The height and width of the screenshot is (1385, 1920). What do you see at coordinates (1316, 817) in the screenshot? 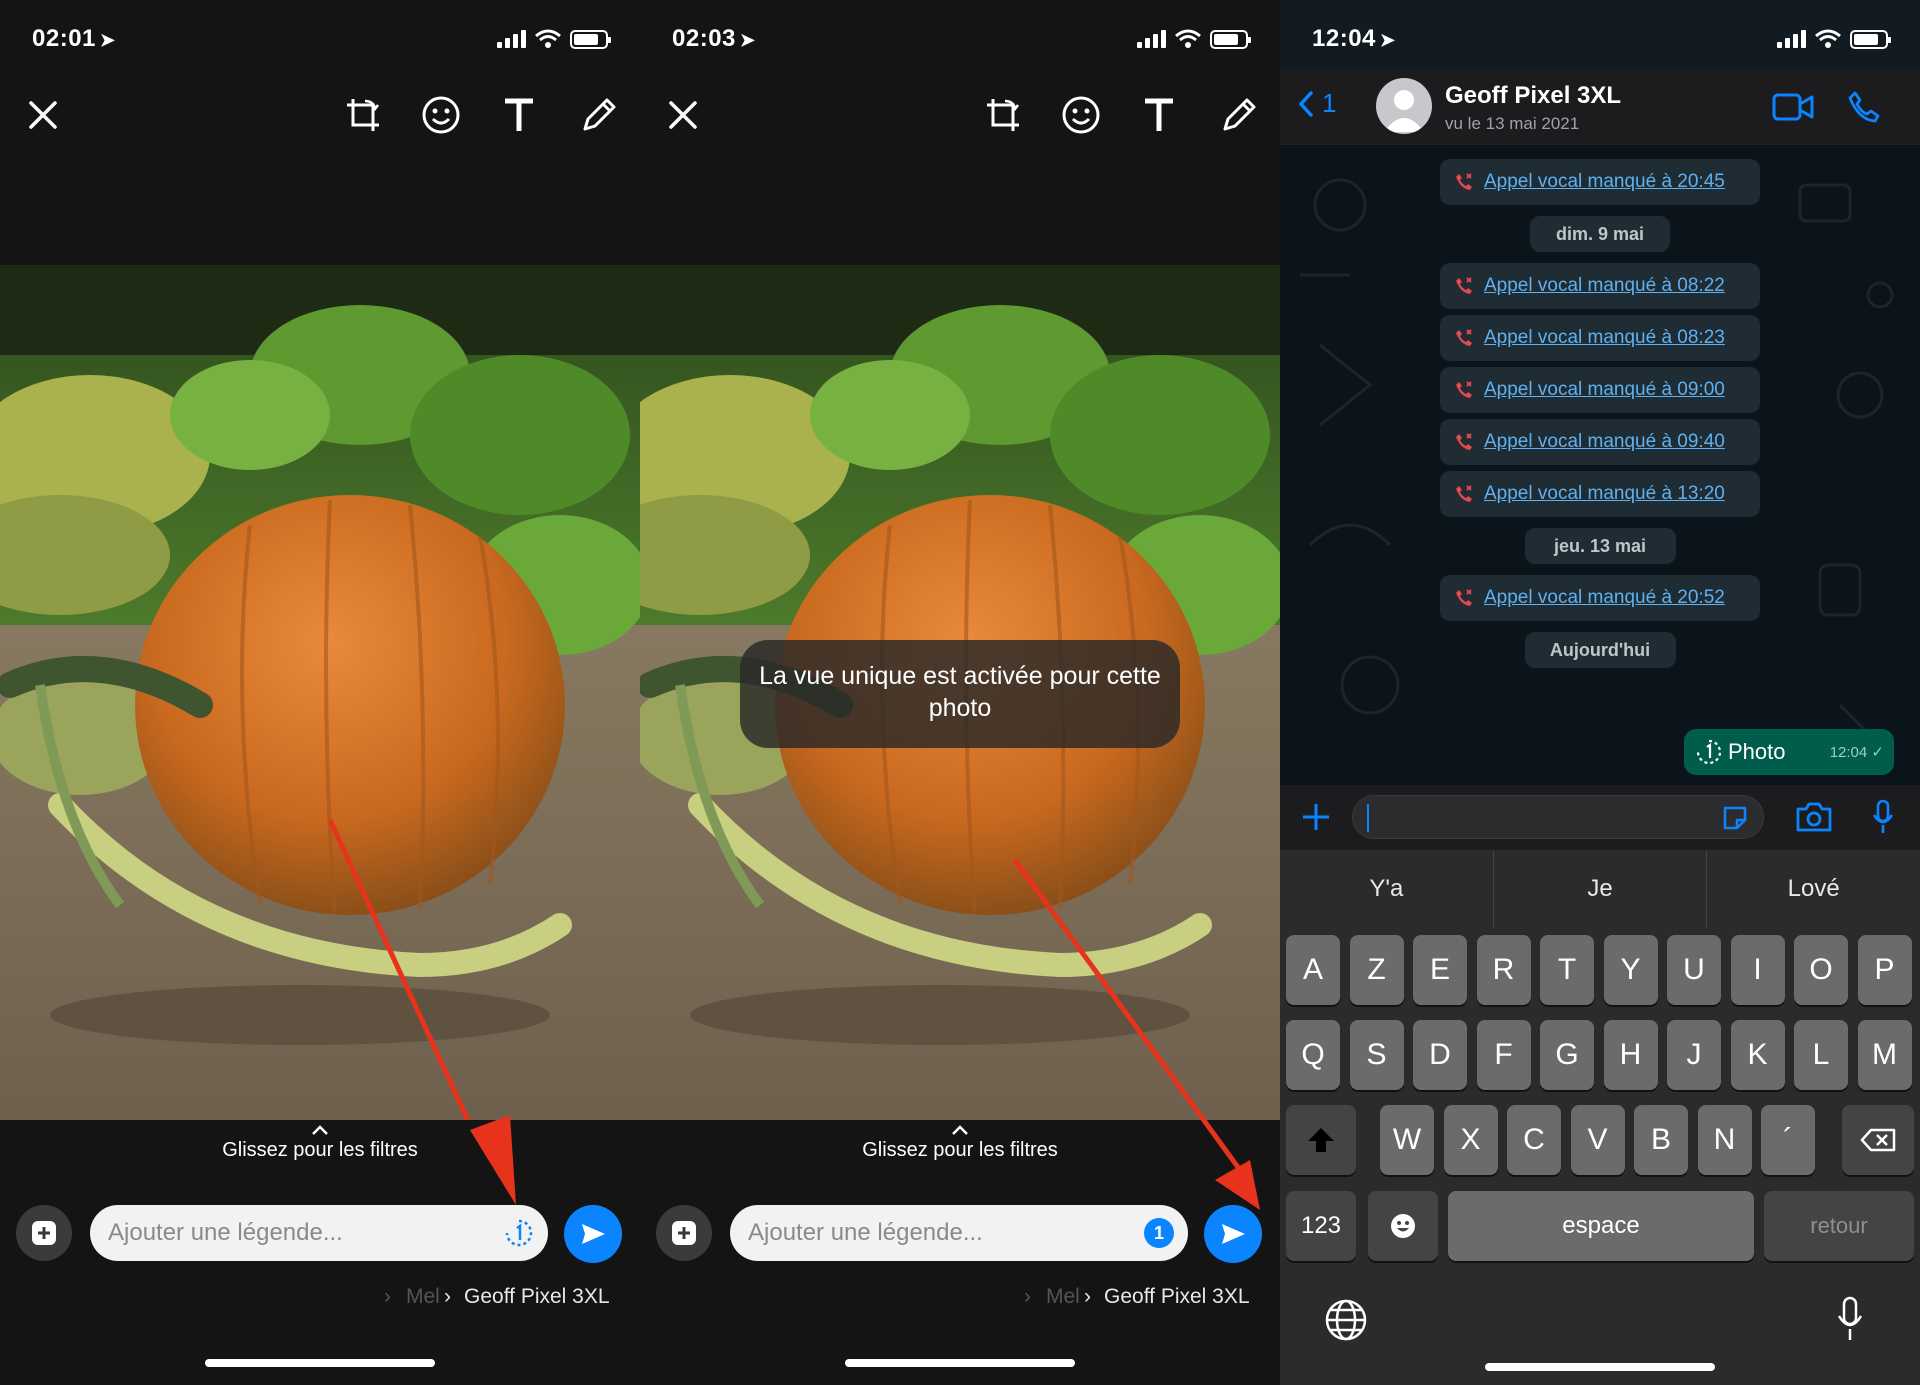
I see `plus-icon` at bounding box center [1316, 817].